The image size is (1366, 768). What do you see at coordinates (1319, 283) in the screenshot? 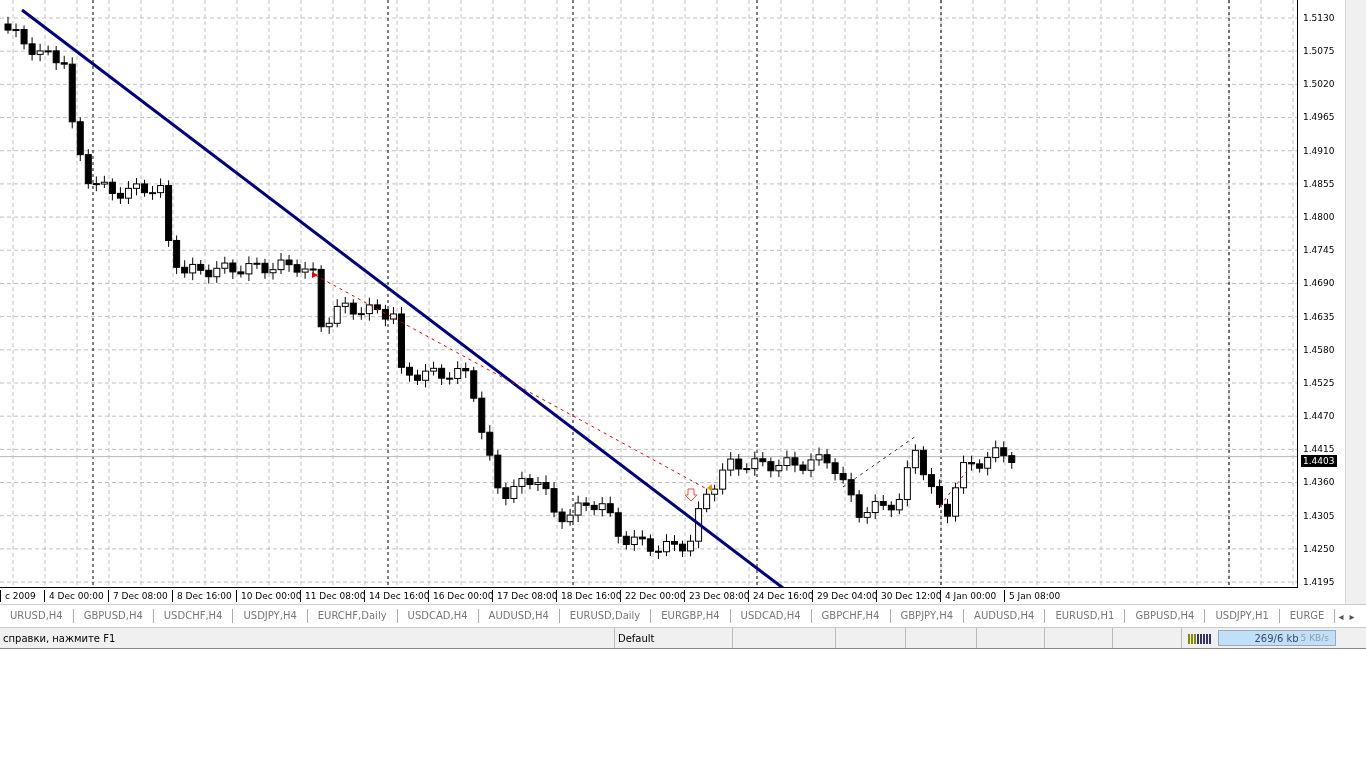
I see `price-label: 1.4690` at bounding box center [1319, 283].